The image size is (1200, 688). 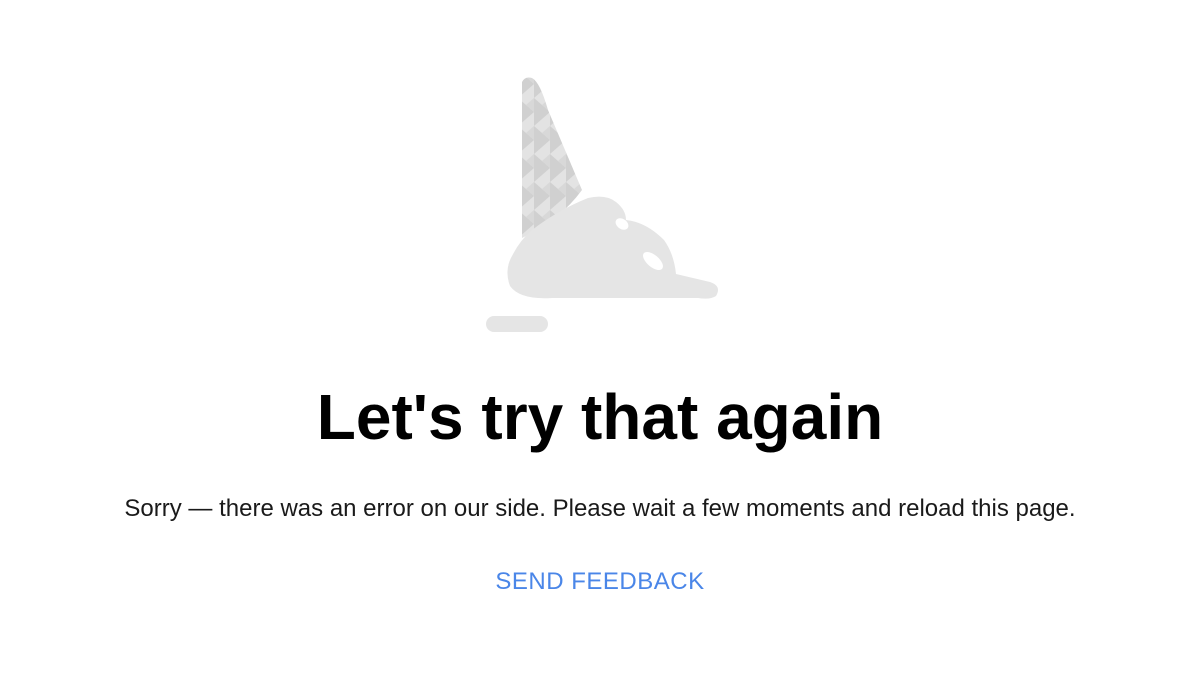 I want to click on send-feedback-button: SEND FEEDBACK, so click(x=599, y=582).